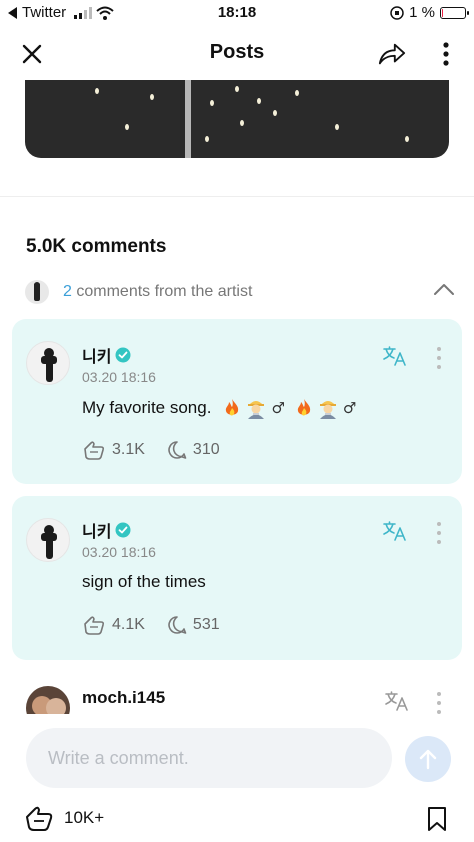 This screenshot has height=842, width=474. I want to click on battery-percent: 1 %, so click(422, 12).